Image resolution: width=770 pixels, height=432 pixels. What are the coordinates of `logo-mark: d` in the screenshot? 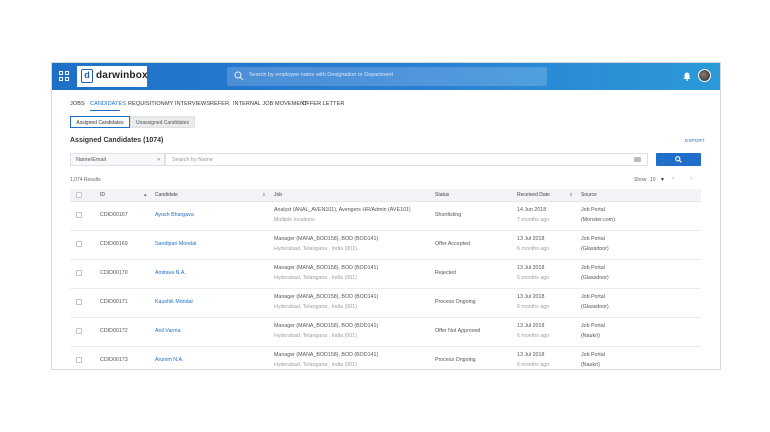 It's located at (87, 76).